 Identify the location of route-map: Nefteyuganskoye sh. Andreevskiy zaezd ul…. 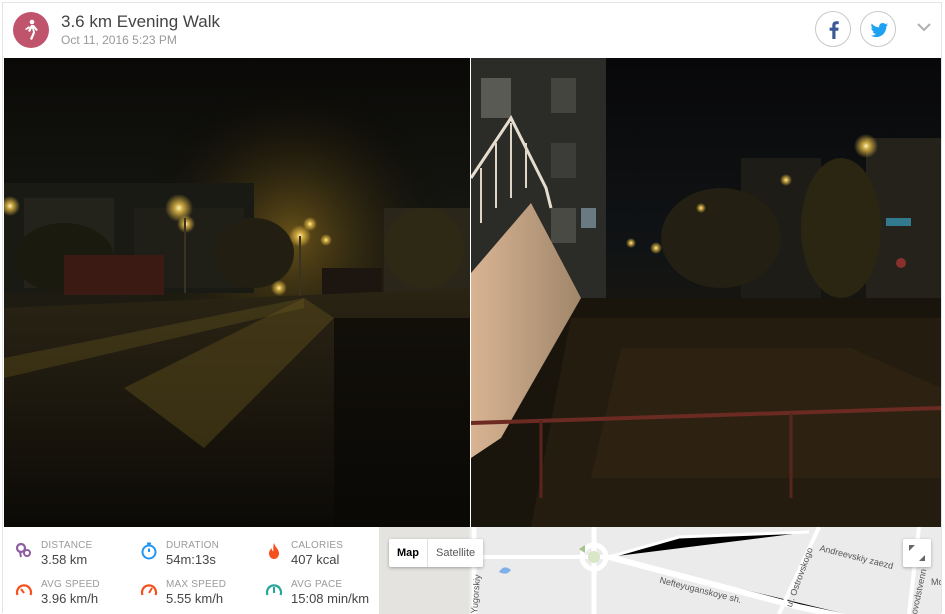
(660, 570).